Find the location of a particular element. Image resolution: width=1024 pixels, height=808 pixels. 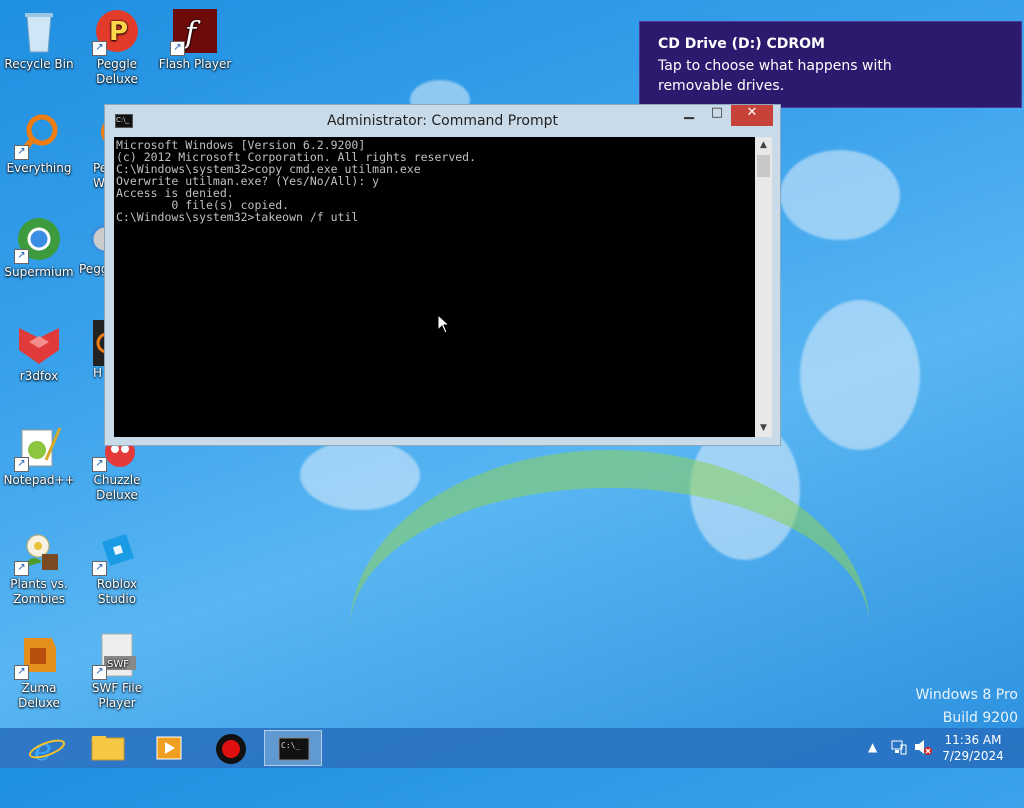

watermark-build: Build 9200 is located at coordinates (980, 718).